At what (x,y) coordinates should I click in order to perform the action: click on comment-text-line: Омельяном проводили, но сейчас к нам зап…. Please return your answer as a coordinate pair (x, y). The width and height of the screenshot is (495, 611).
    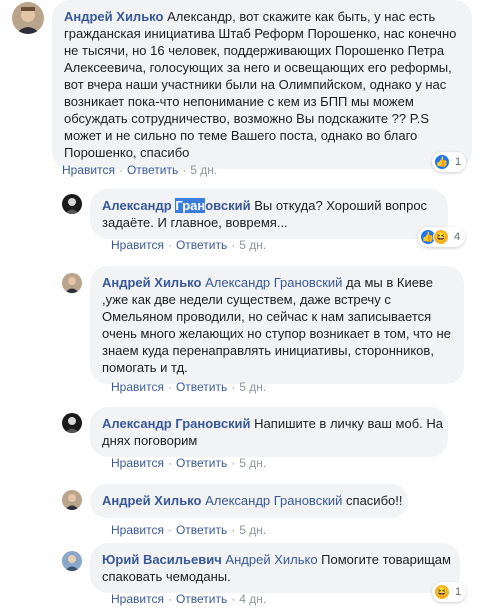
    Looking at the image, I should click on (267, 316).